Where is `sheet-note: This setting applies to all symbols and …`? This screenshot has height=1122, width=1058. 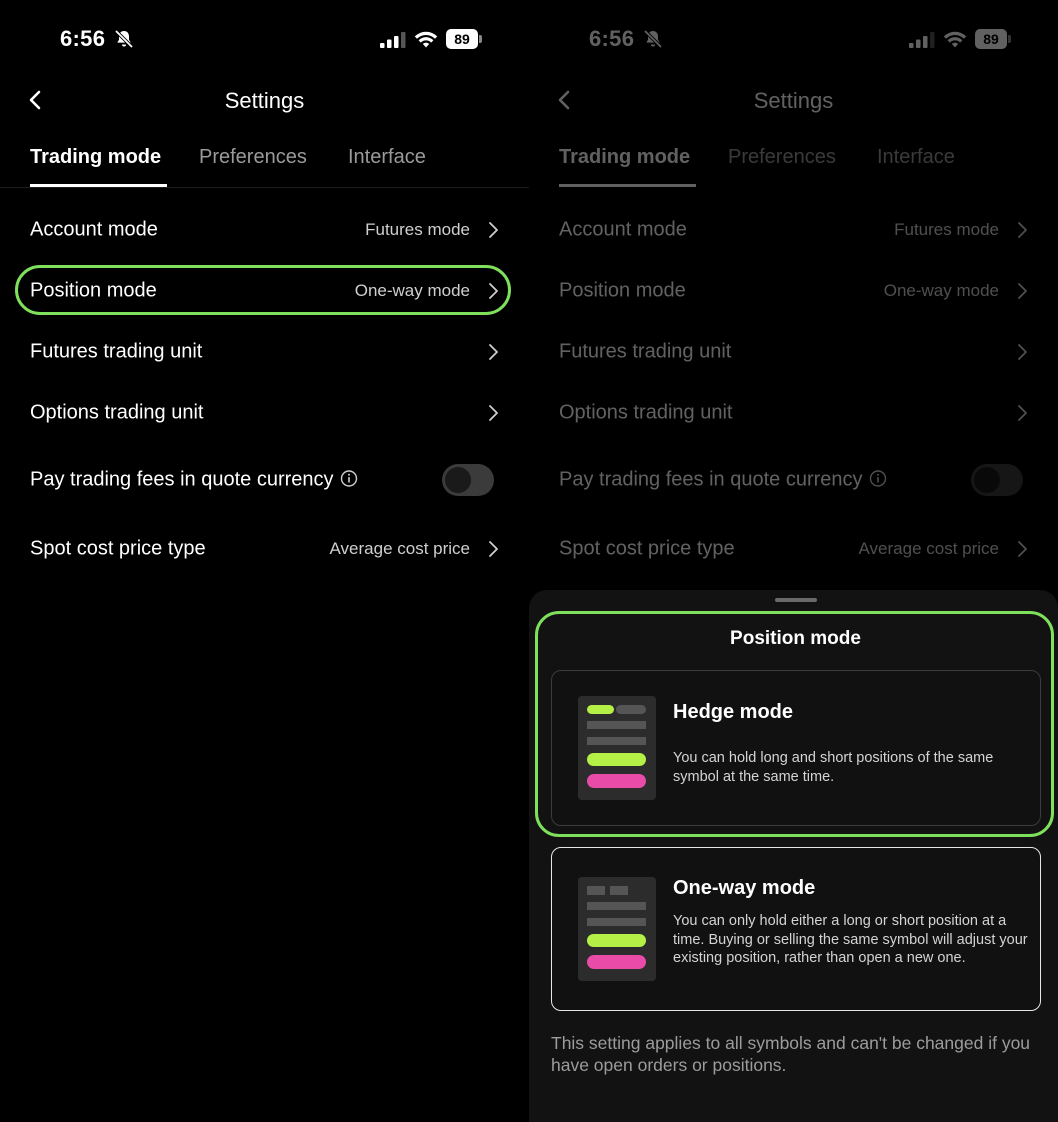 sheet-note: This setting applies to all symbols and … is located at coordinates (791, 1054).